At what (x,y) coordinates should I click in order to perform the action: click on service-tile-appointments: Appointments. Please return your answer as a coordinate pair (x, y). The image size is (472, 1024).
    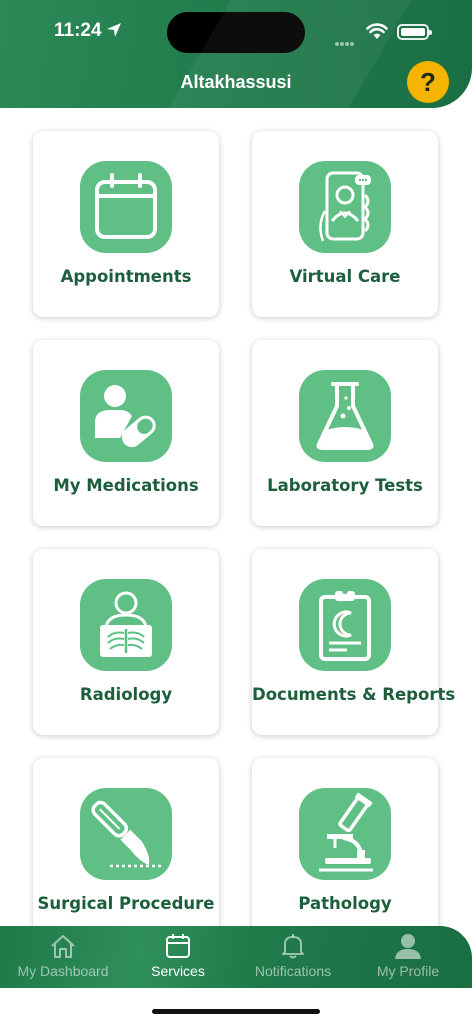
    Looking at the image, I should click on (126, 224).